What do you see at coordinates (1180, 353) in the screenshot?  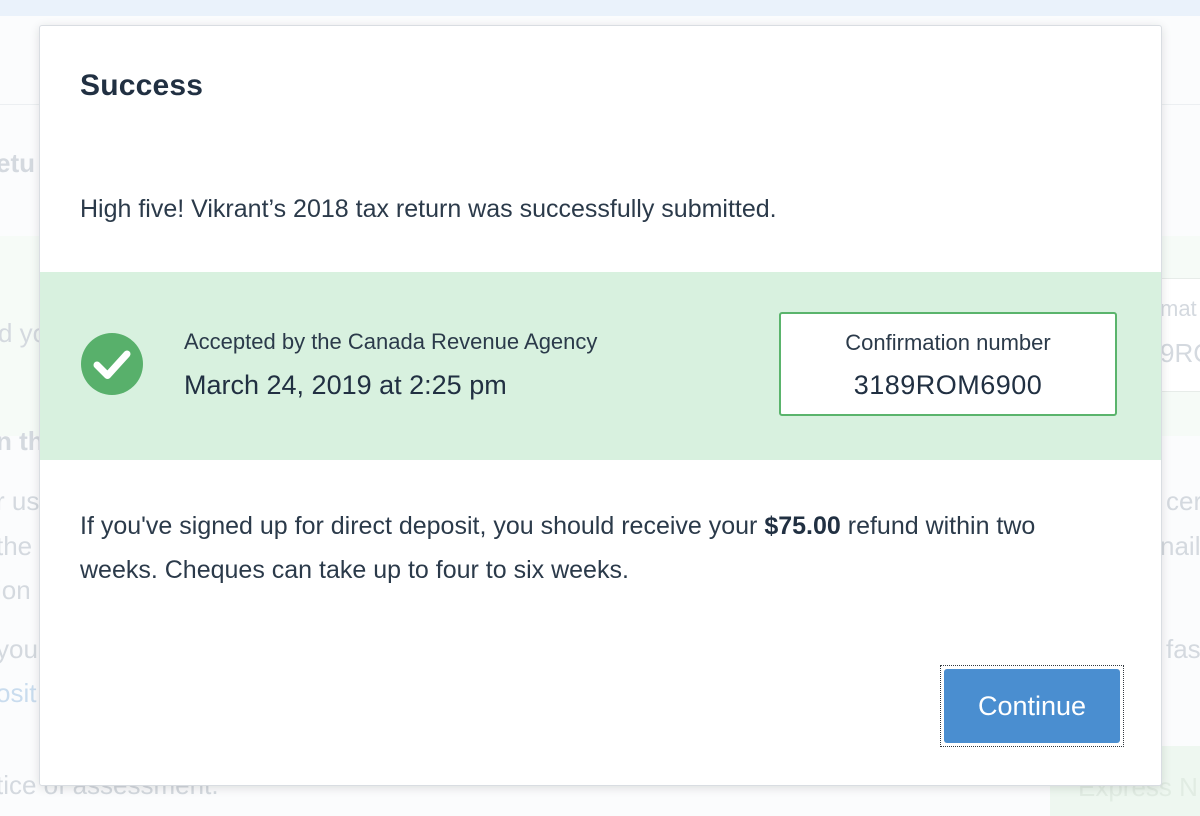 I see `background-text: 9RC` at bounding box center [1180, 353].